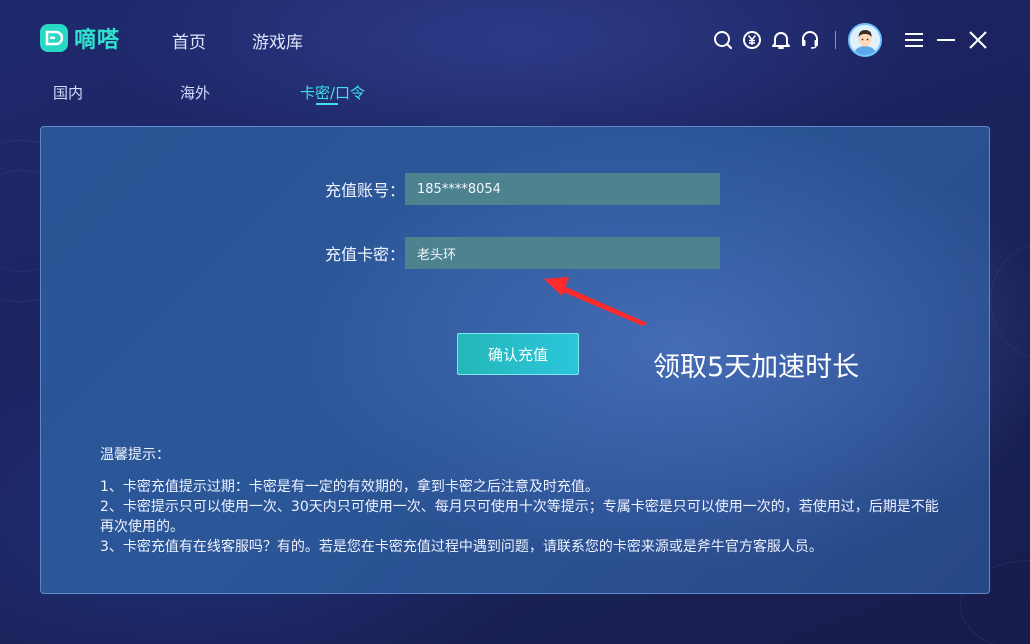  Describe the element at coordinates (189, 40) in the screenshot. I see `nav-item-home: 首页` at that location.